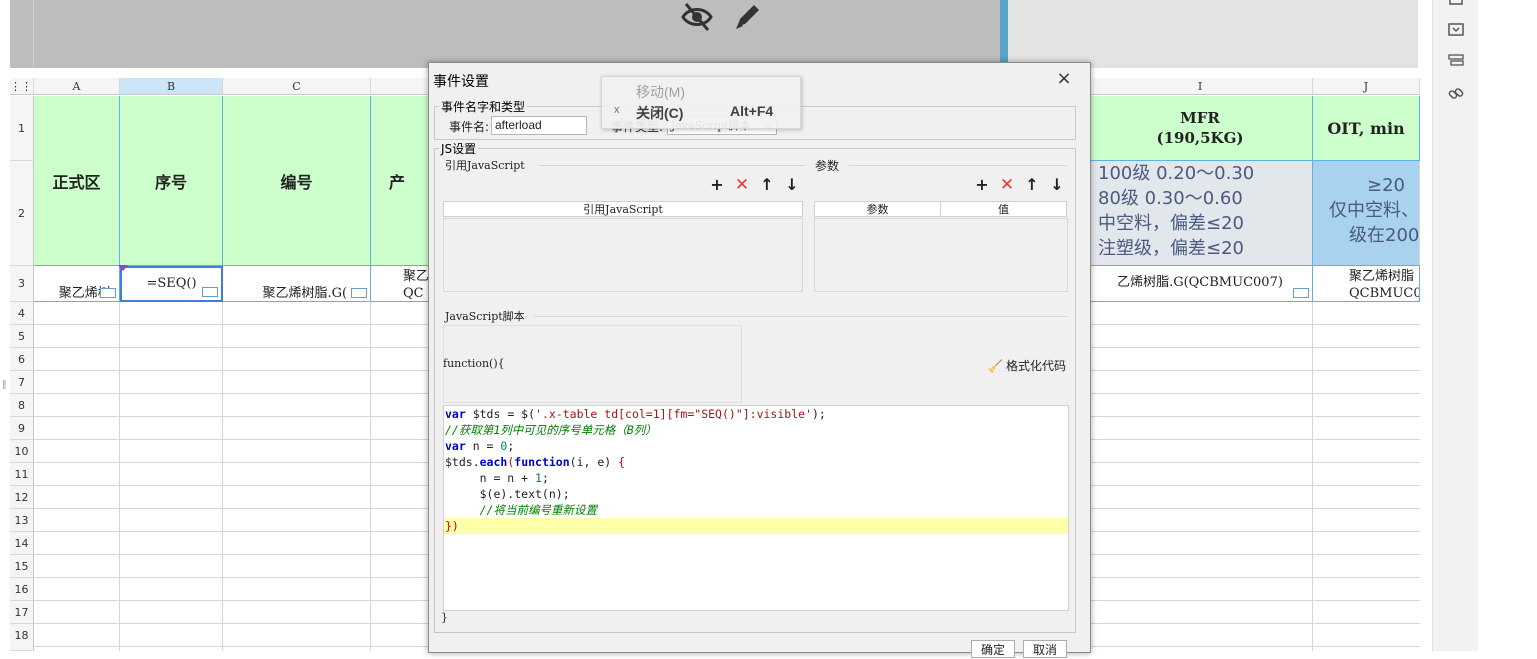 The height and width of the screenshot is (659, 1537). I want to click on row-header-17: 17, so click(22, 612).